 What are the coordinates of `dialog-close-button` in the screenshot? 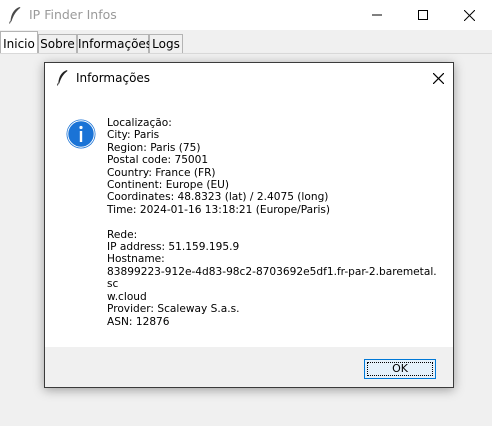 It's located at (438, 78).